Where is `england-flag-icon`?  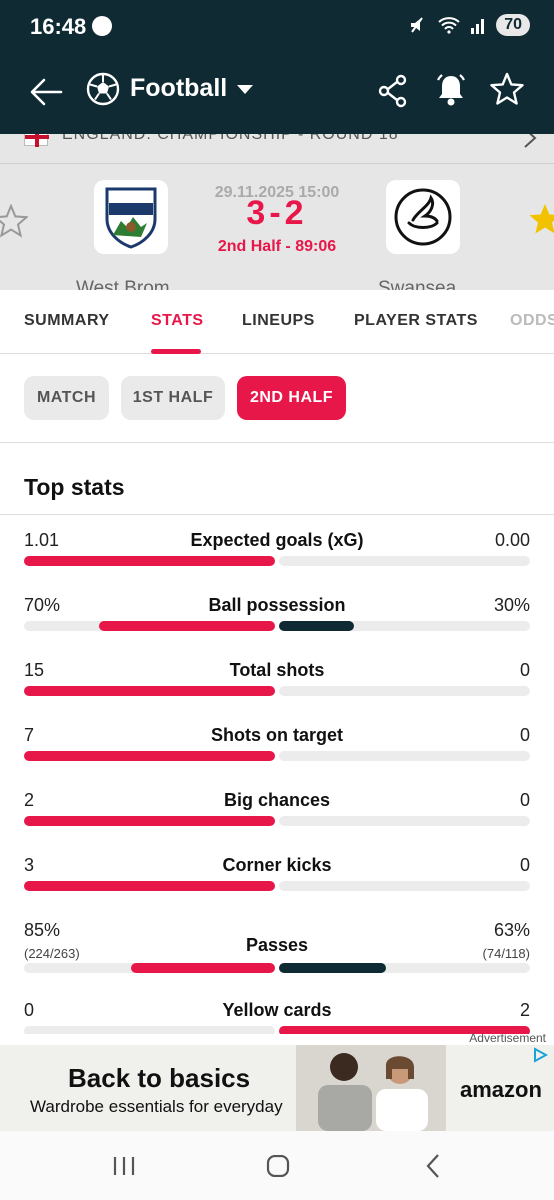 england-flag-icon is located at coordinates (36, 140).